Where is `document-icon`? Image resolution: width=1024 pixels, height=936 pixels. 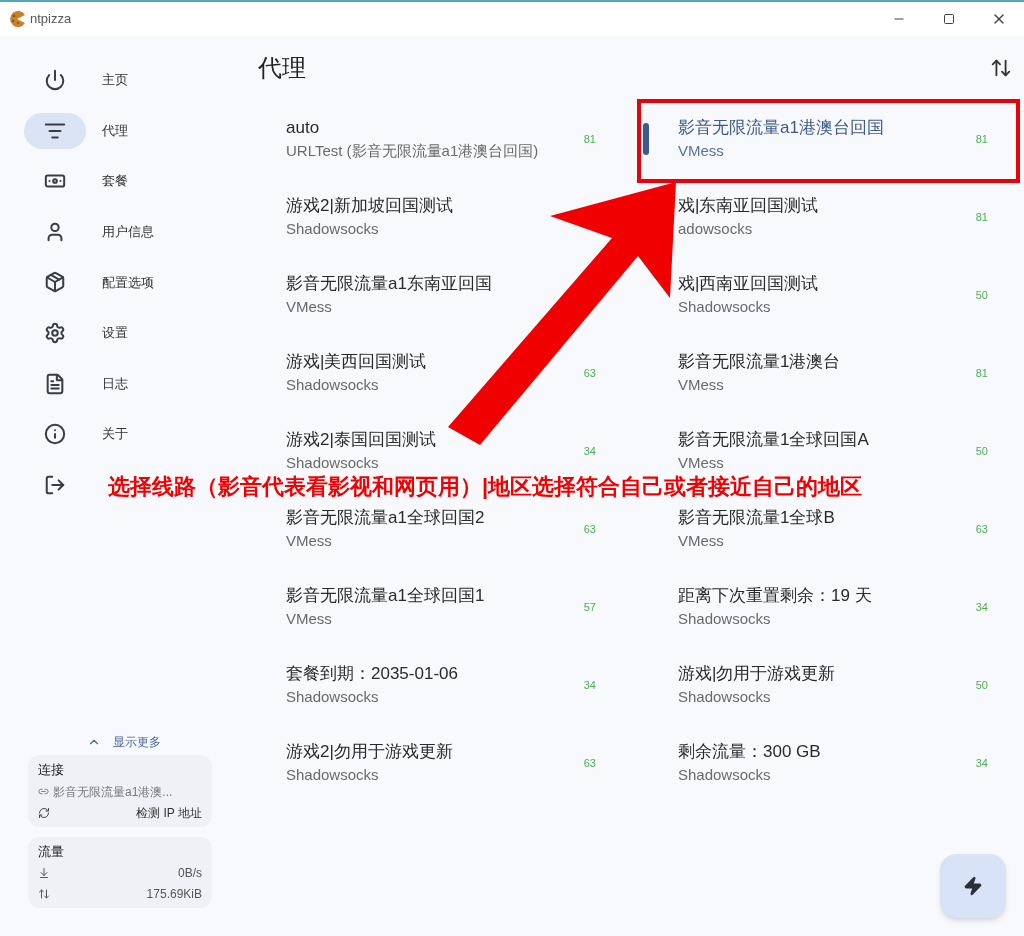
document-icon is located at coordinates (55, 383).